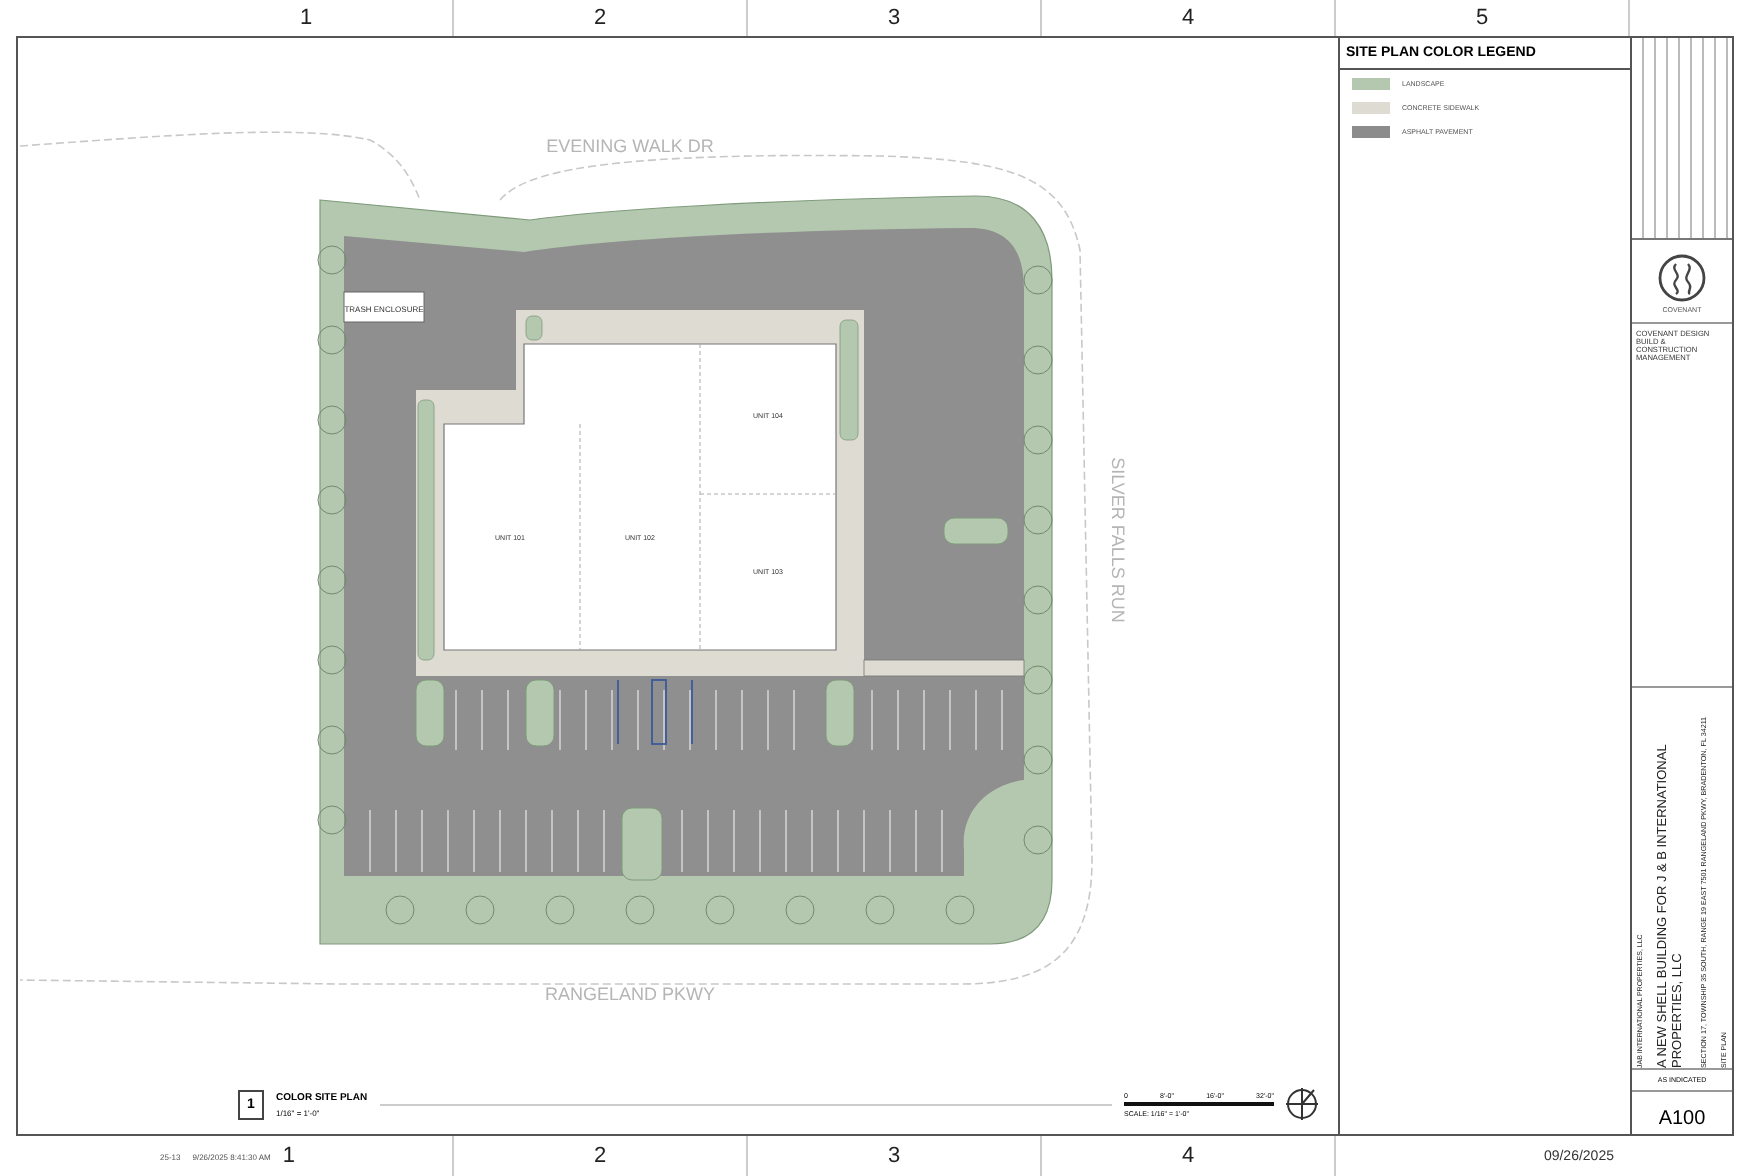 The height and width of the screenshot is (1176, 1764). I want to click on street-name: RANGELAND PKWY, so click(630, 994).